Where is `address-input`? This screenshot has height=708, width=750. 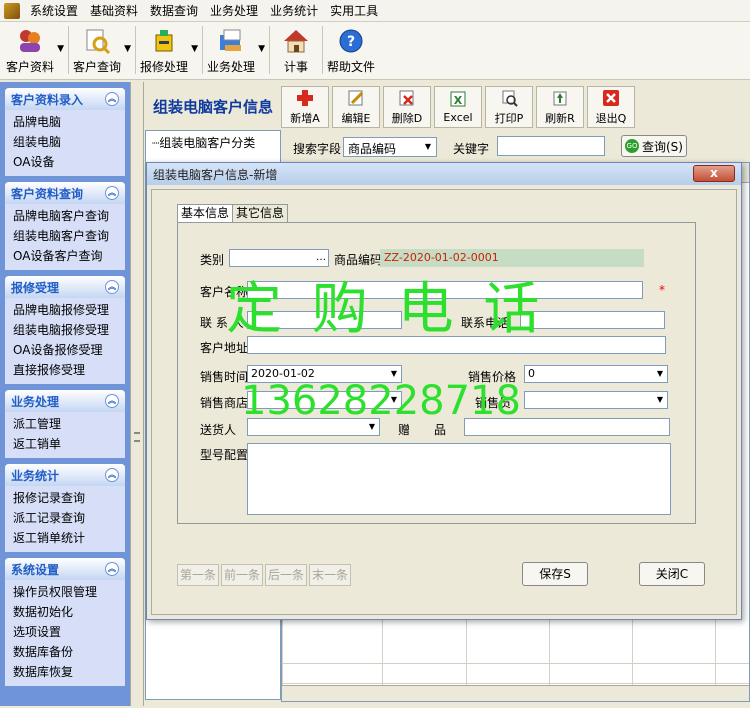
address-input is located at coordinates (456, 345).